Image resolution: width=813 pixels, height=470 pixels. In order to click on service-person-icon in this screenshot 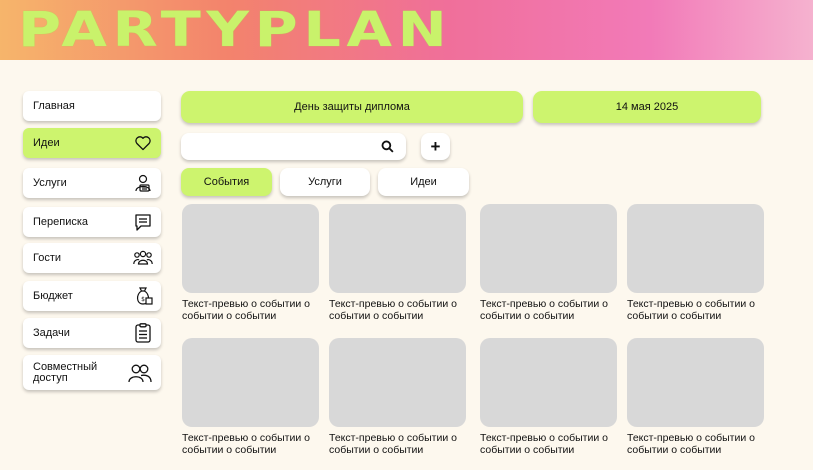, I will do `click(143, 183)`.